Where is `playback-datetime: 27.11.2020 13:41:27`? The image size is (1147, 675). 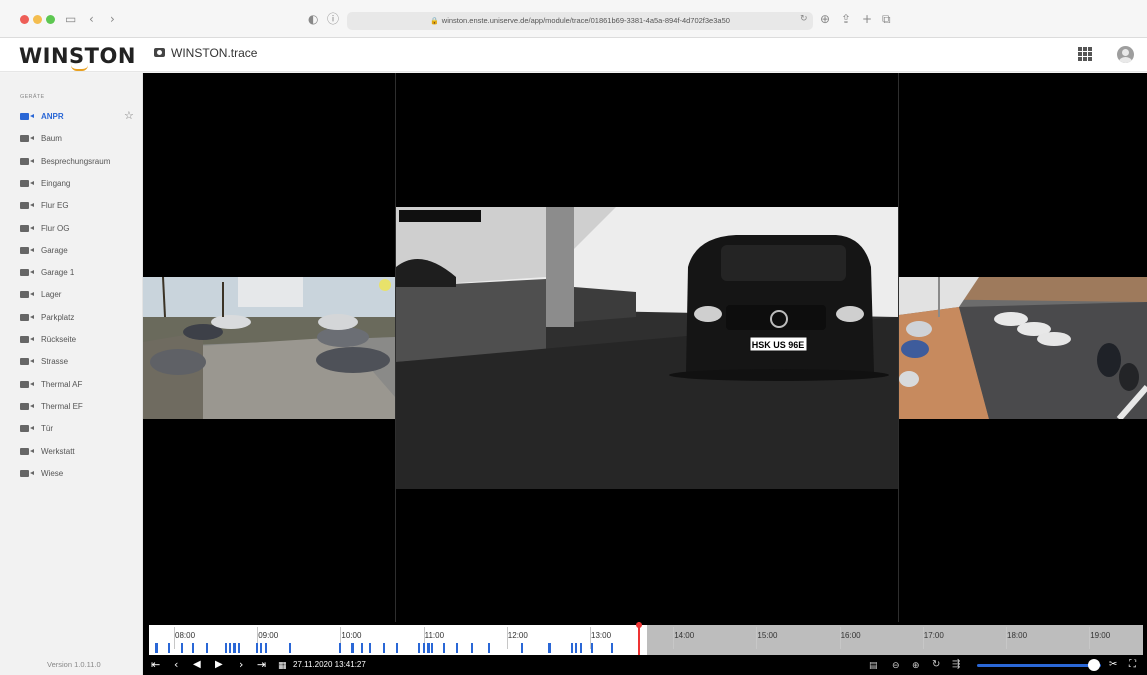
playback-datetime: 27.11.2020 13:41:27 is located at coordinates (329, 664).